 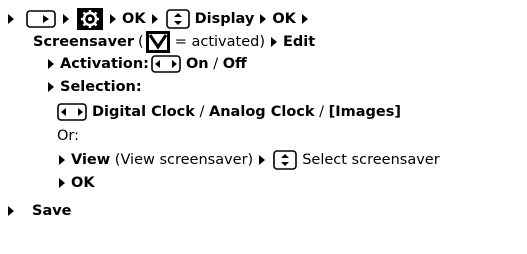 I want to click on analog-clock-option: Analog Clock, so click(x=262, y=112).